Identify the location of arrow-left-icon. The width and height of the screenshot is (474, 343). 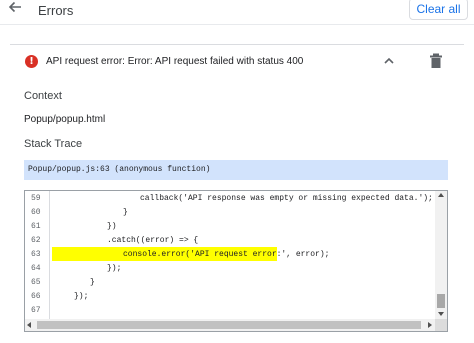
(14, 7).